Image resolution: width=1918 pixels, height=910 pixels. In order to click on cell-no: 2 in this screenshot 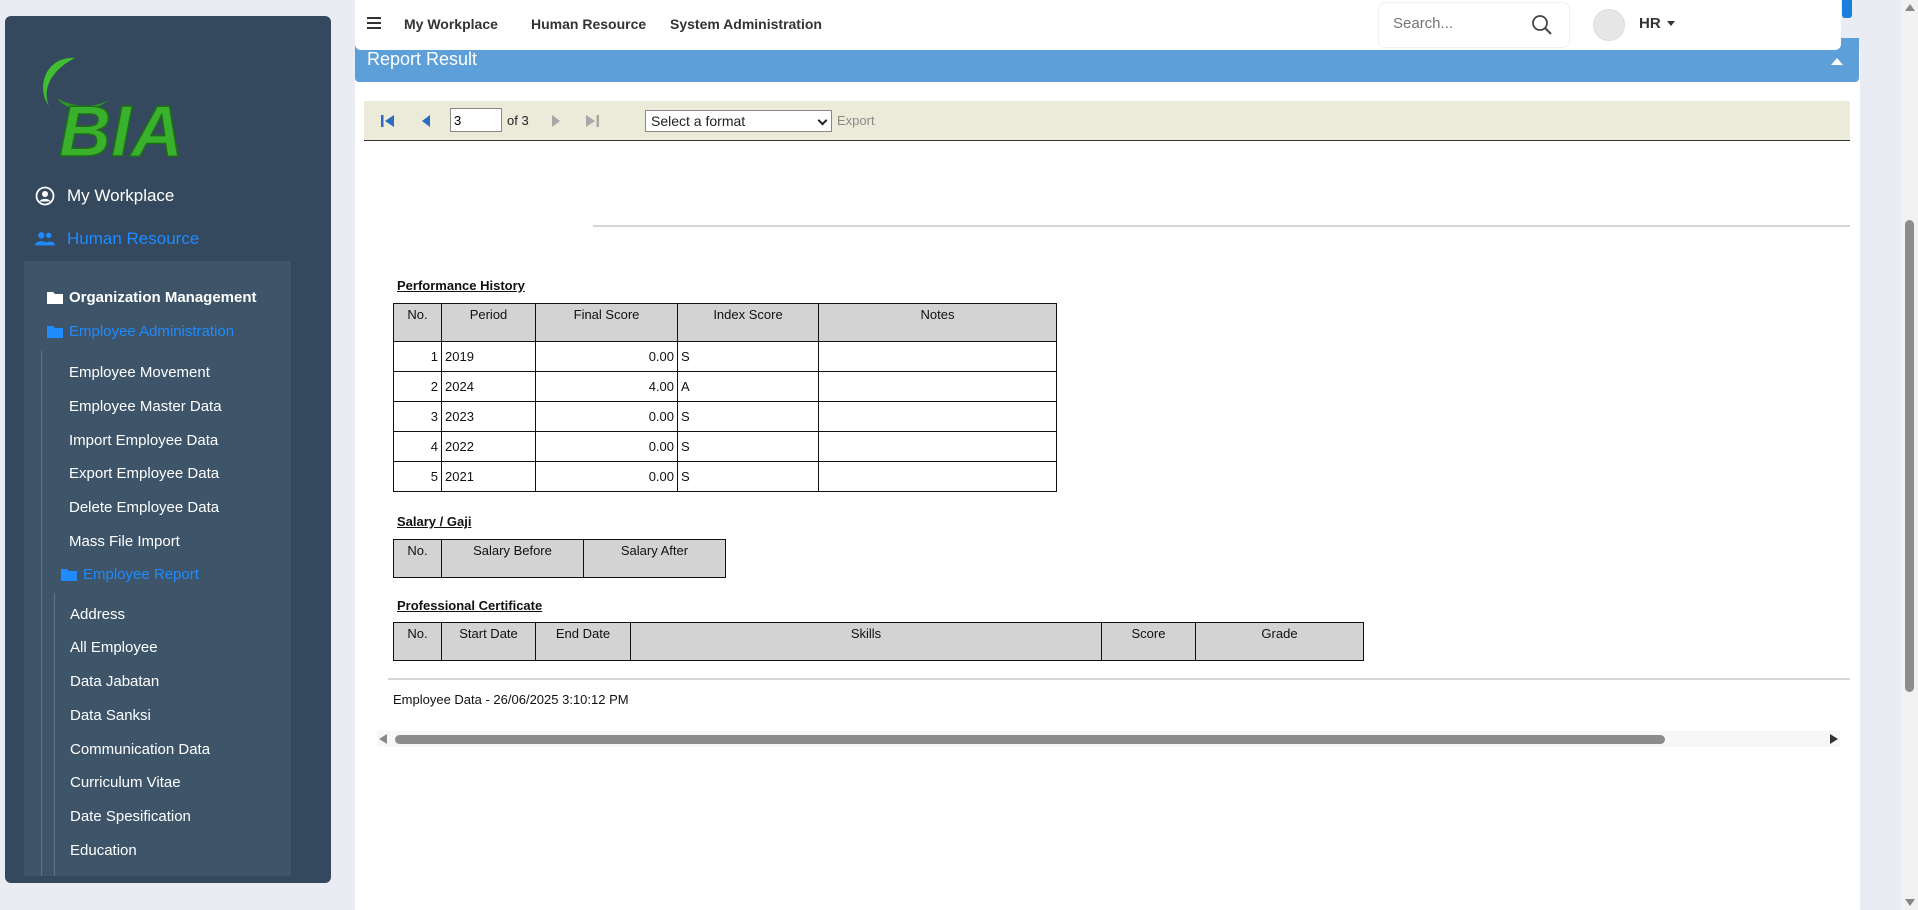, I will do `click(417, 386)`.